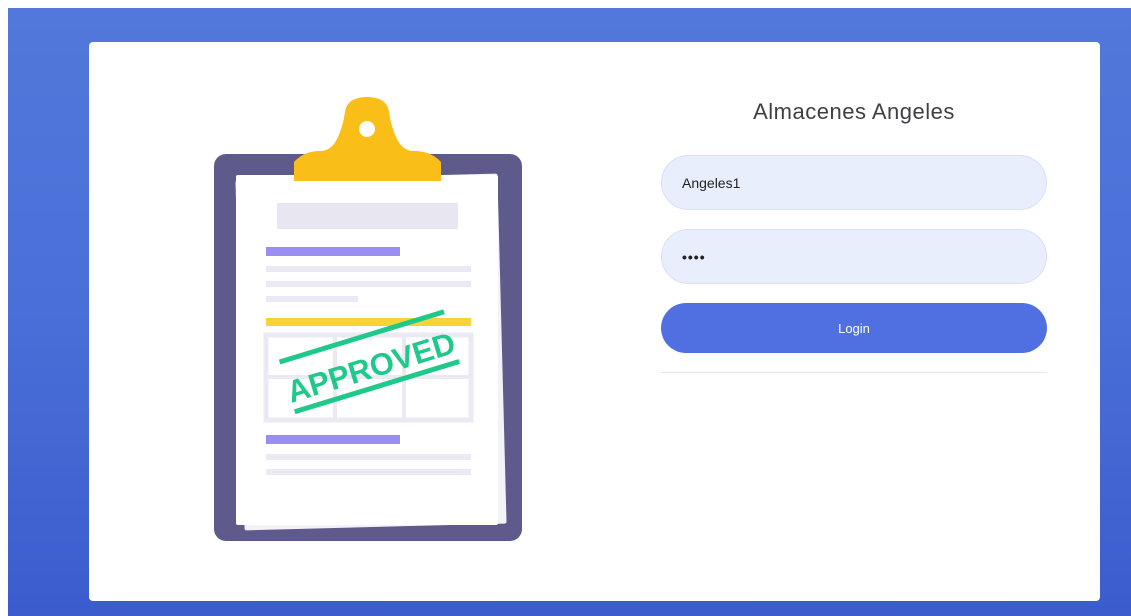  What do you see at coordinates (854, 182) in the screenshot?
I see `username-input` at bounding box center [854, 182].